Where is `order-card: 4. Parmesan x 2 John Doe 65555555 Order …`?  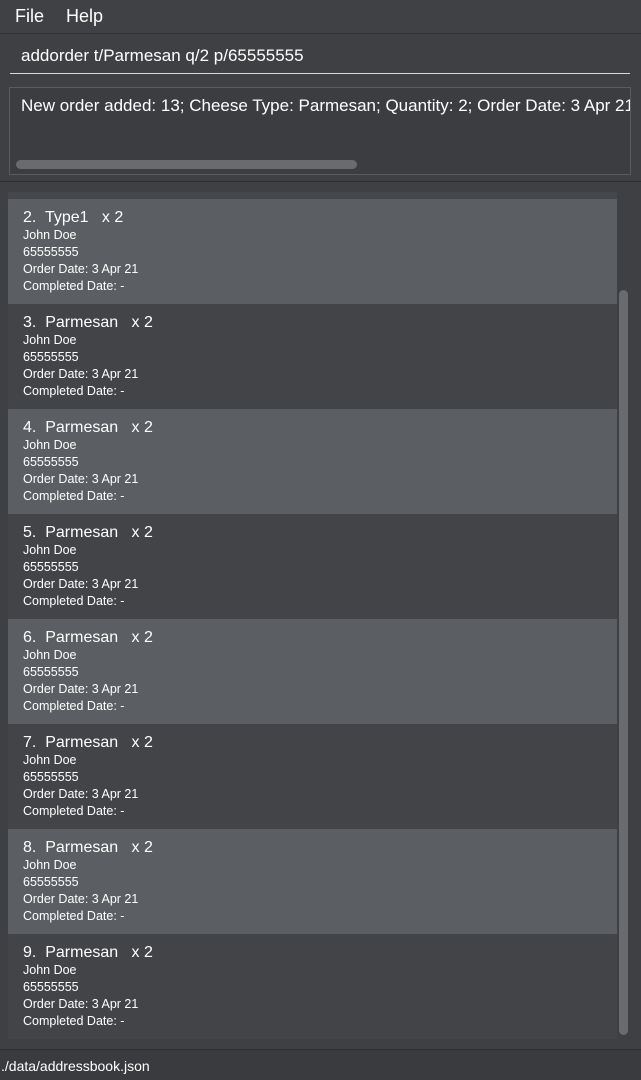
order-card: 4. Parmesan x 2 John Doe 65555555 Order … is located at coordinates (312, 461).